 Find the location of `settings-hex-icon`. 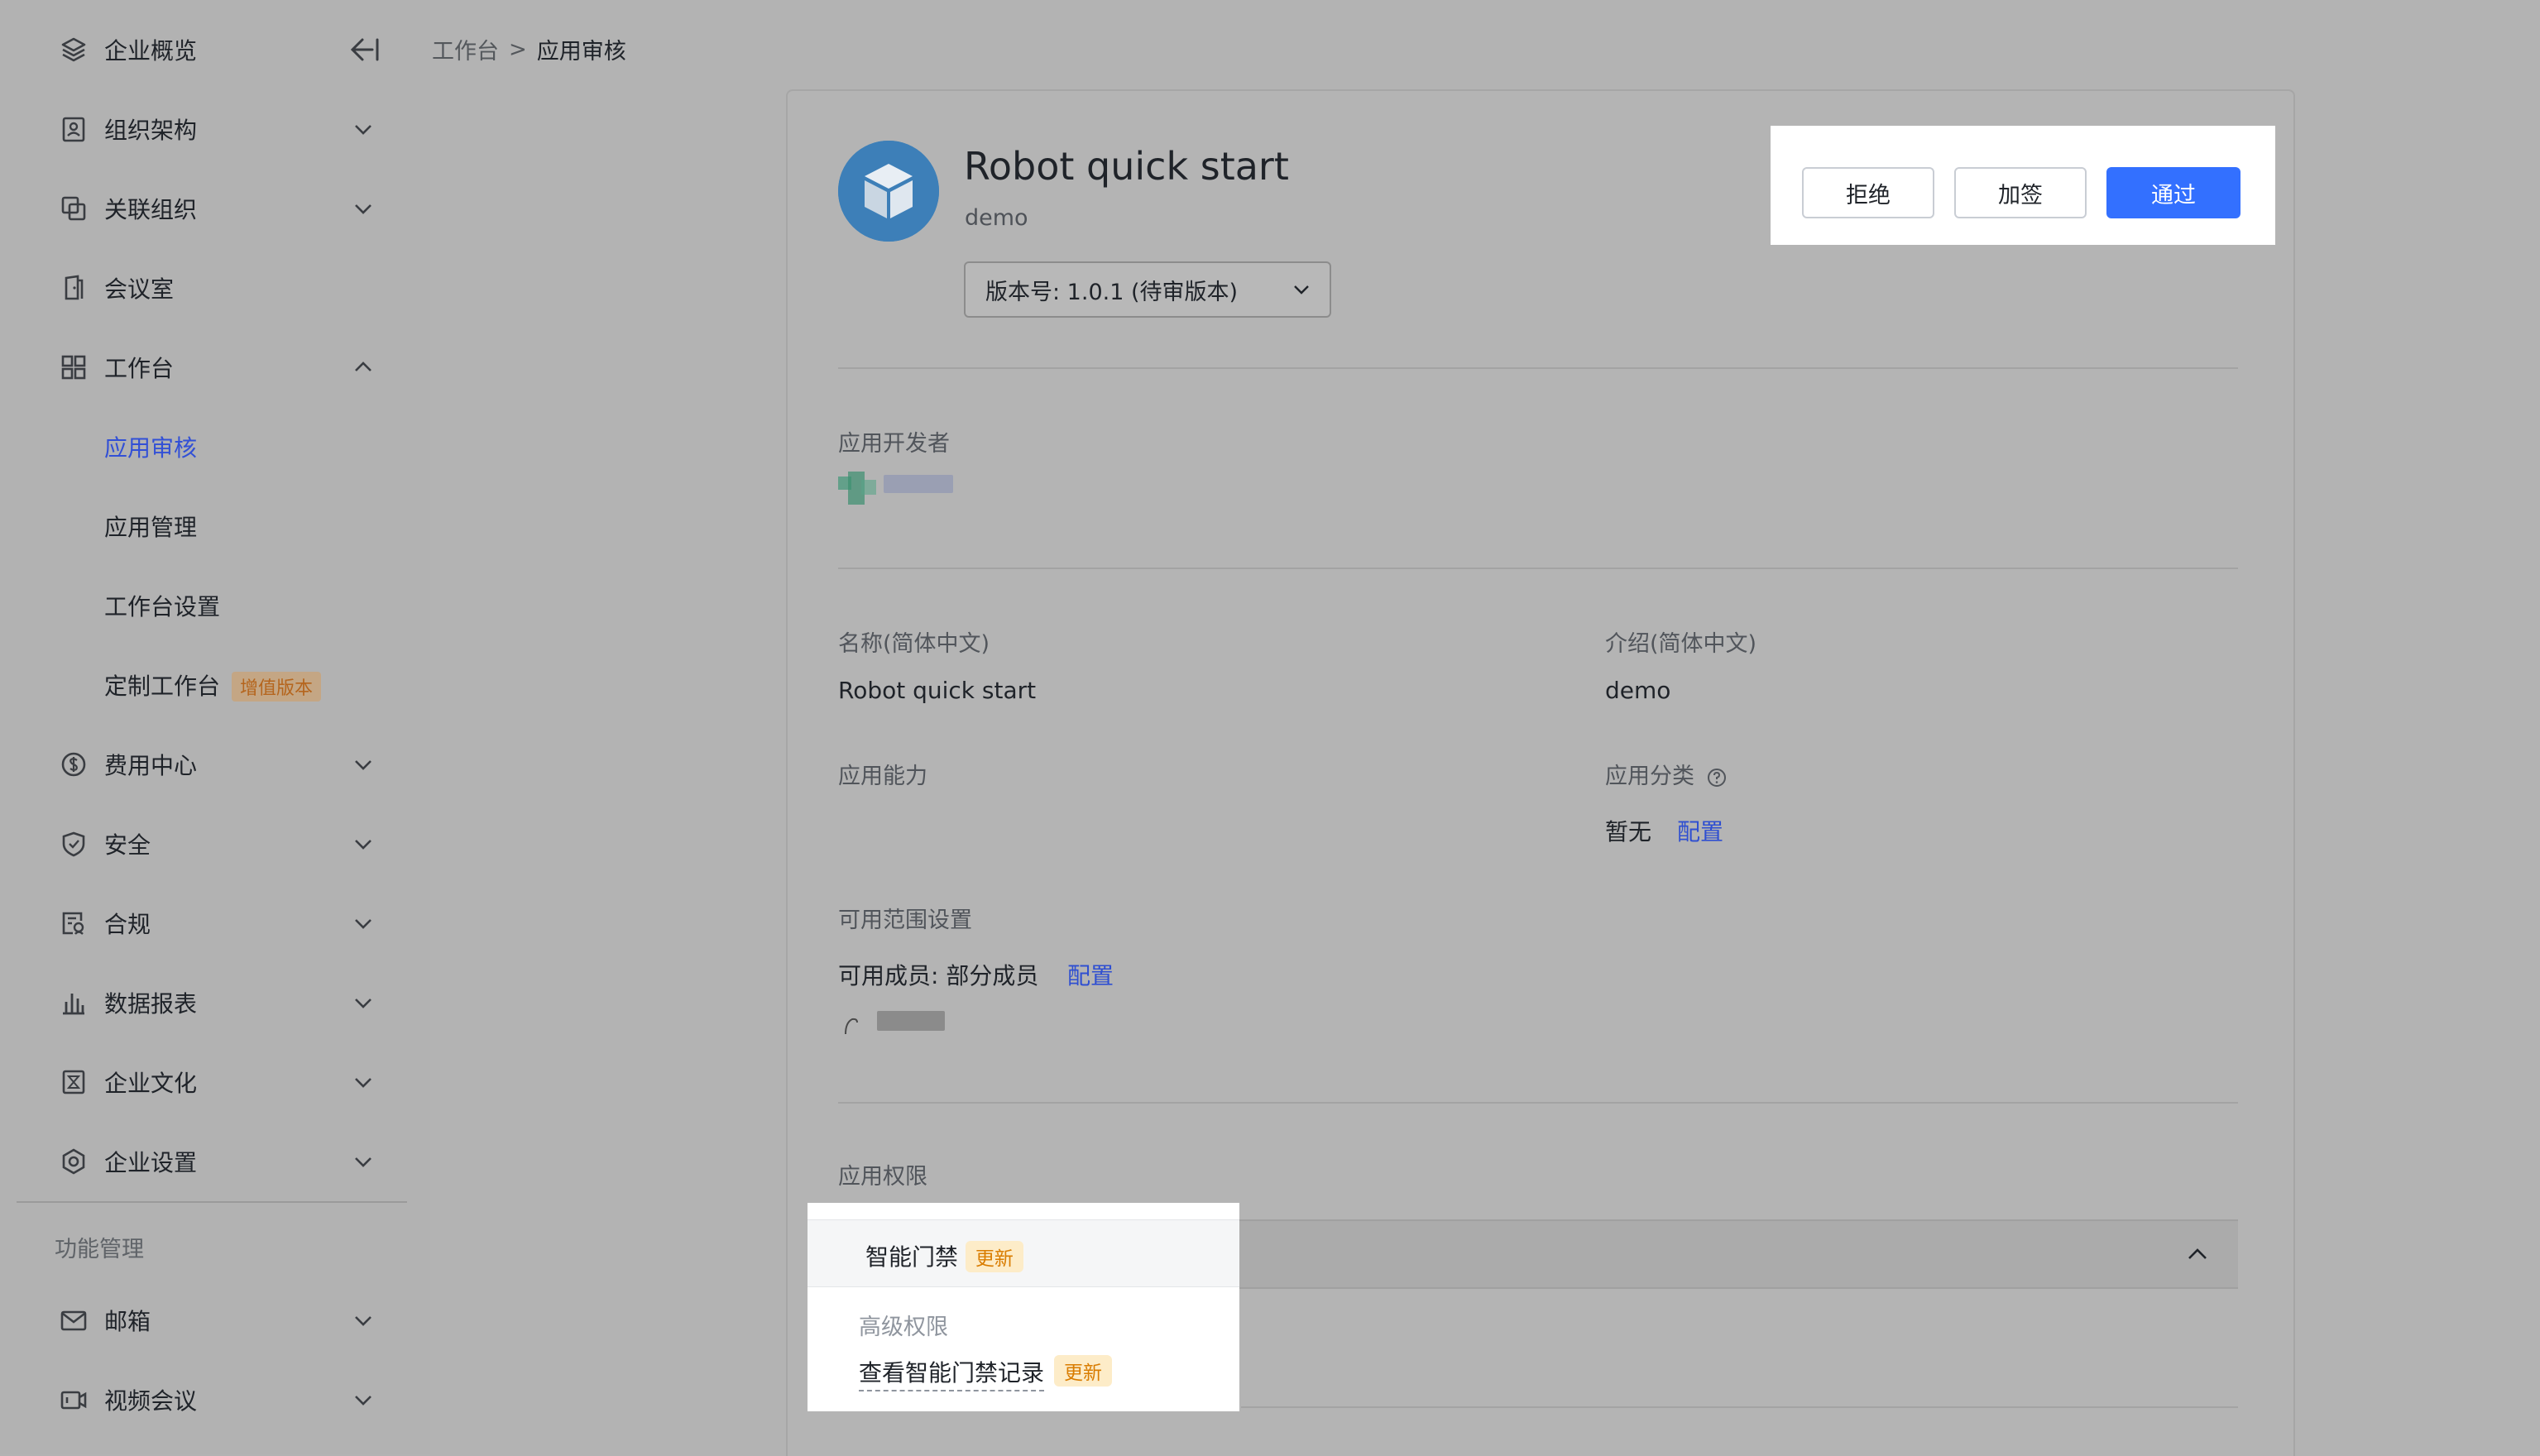

settings-hex-icon is located at coordinates (74, 1161).